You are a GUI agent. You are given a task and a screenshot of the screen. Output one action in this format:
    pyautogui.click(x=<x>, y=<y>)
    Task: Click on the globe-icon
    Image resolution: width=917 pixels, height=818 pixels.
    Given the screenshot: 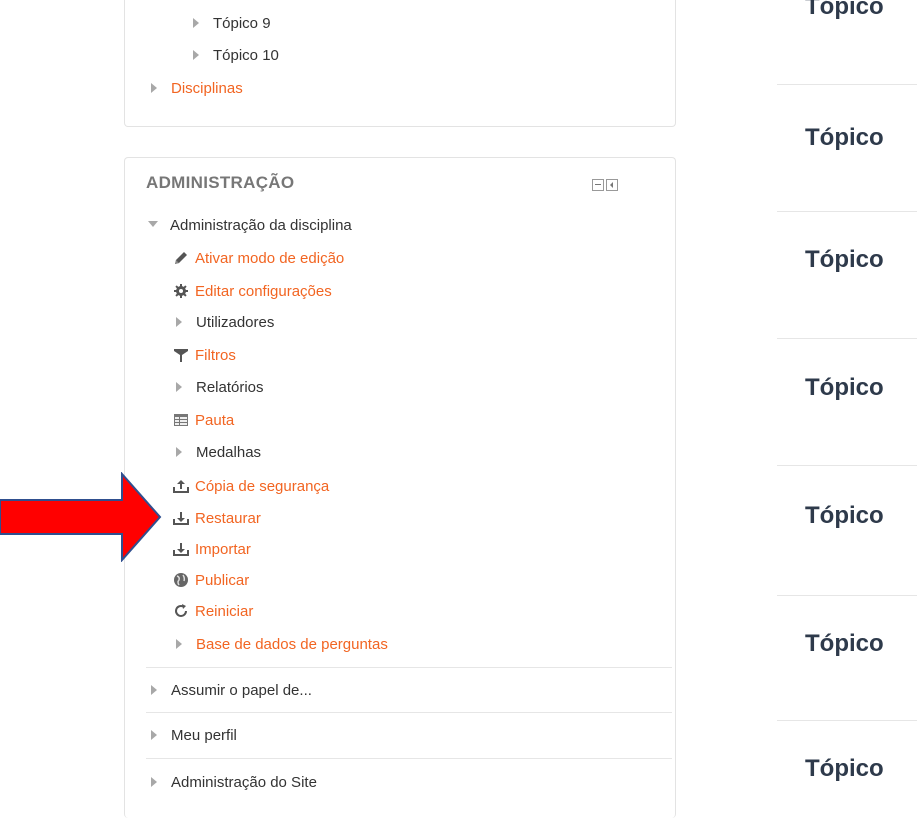 What is the action you would take?
    pyautogui.click(x=181, y=580)
    